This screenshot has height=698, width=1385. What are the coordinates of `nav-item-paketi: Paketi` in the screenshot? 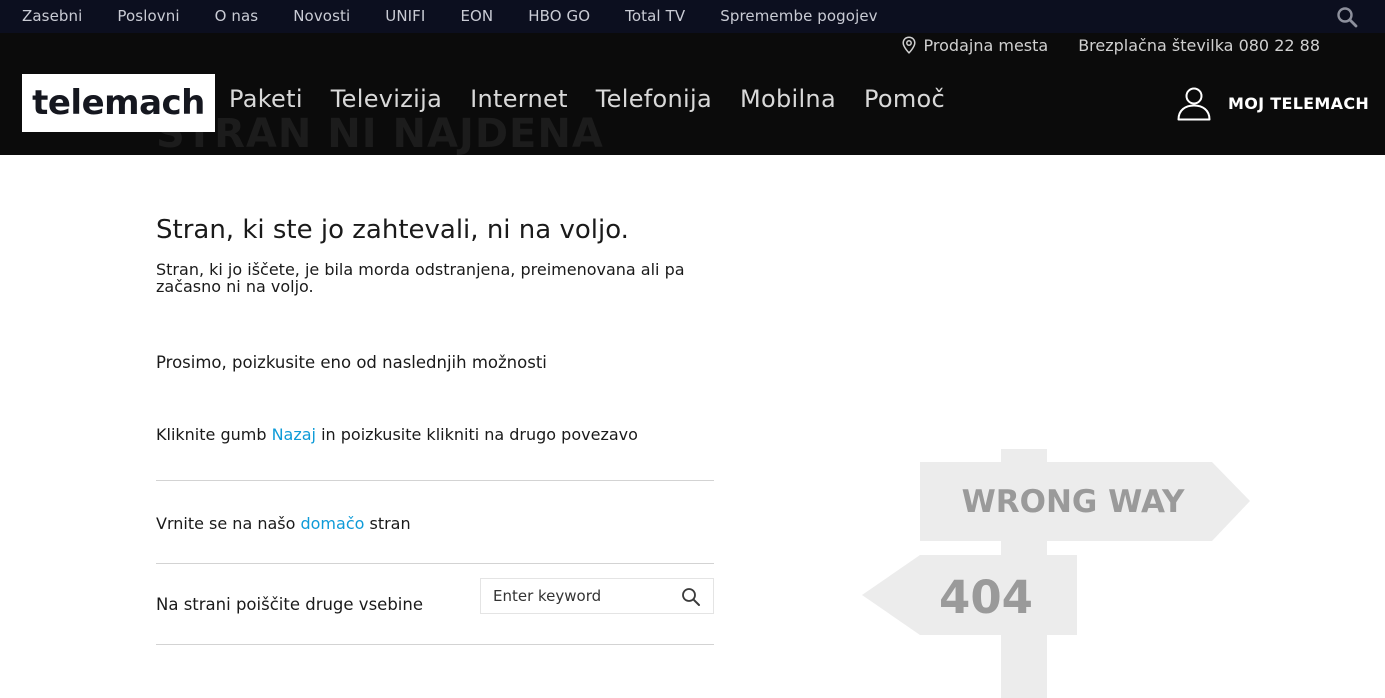 It's located at (266, 99).